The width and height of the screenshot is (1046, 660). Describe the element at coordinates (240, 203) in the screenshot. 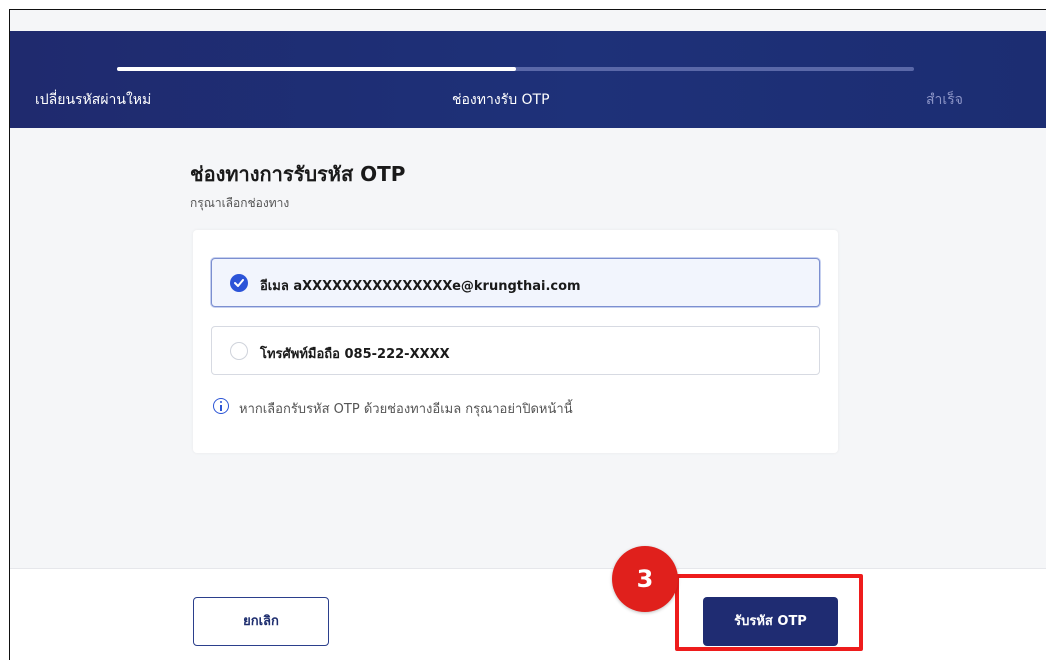

I see `page-subtitle: กรุณาเลือกช่องทาง` at that location.